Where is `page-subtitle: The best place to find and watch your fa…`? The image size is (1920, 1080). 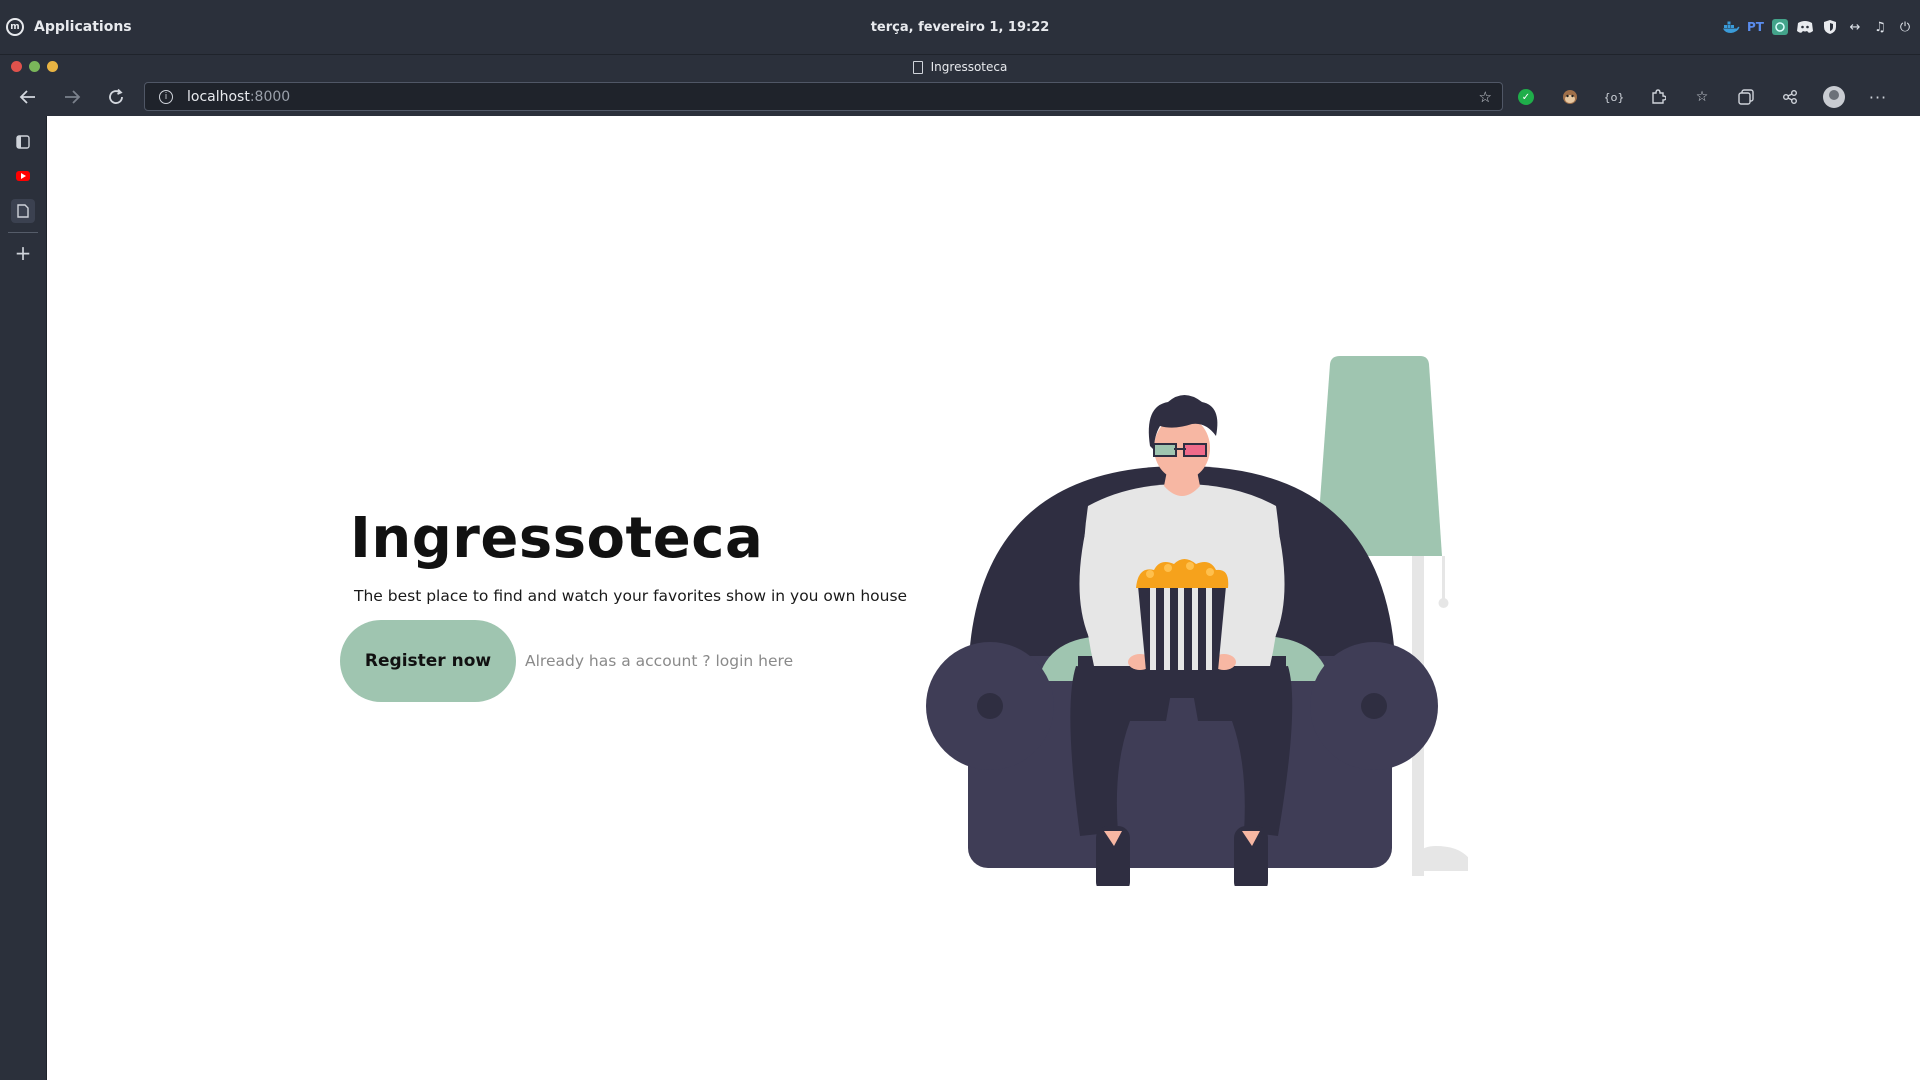
page-subtitle: The best place to find and watch your fa… is located at coordinates (631, 596).